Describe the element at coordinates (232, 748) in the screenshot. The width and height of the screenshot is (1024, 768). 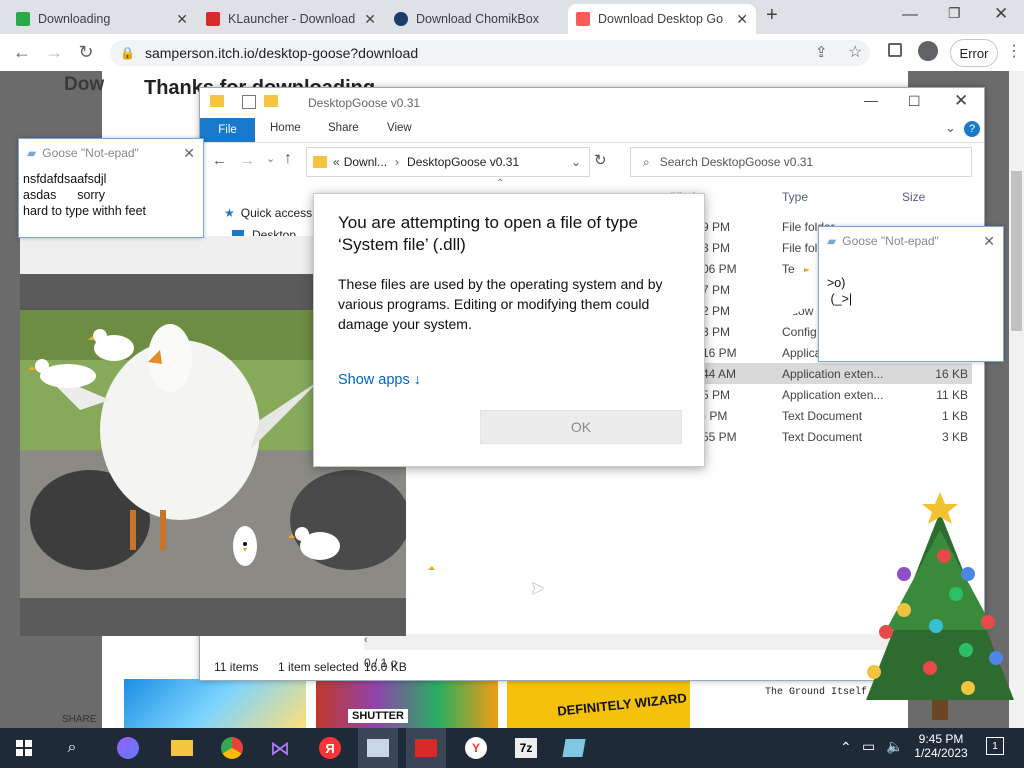
I see `chrome-app-icon` at that location.